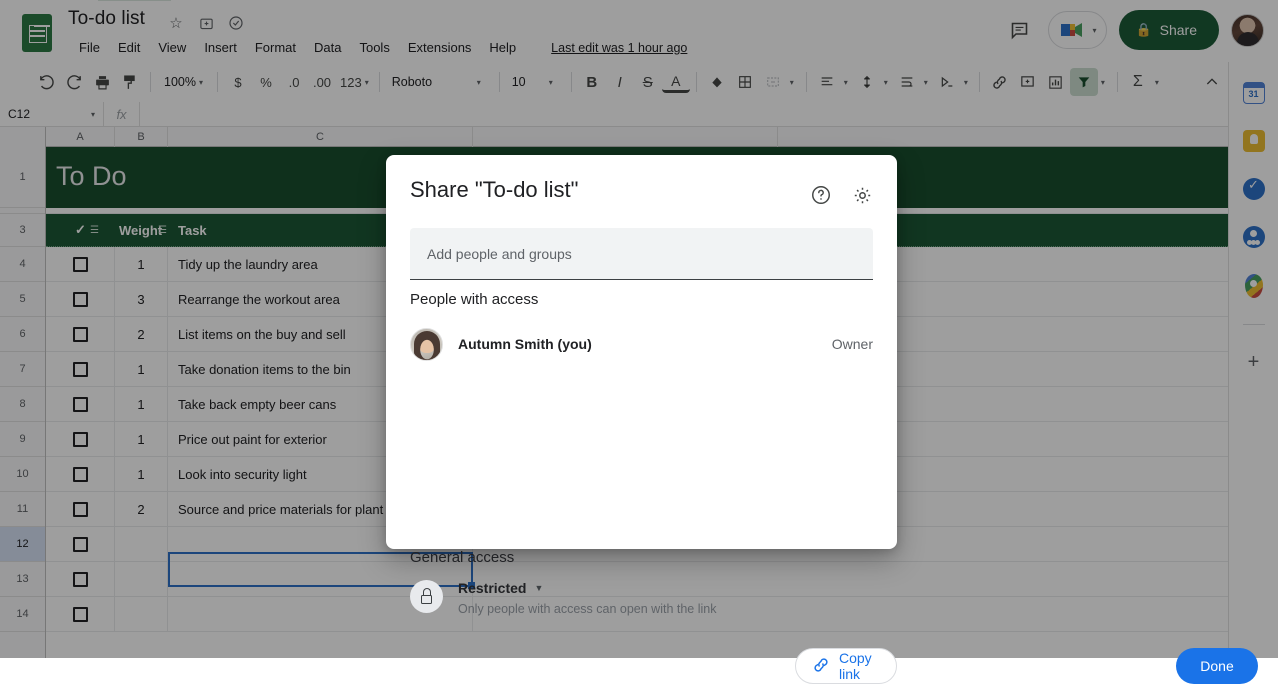  I want to click on menu-file: File, so click(89, 47).